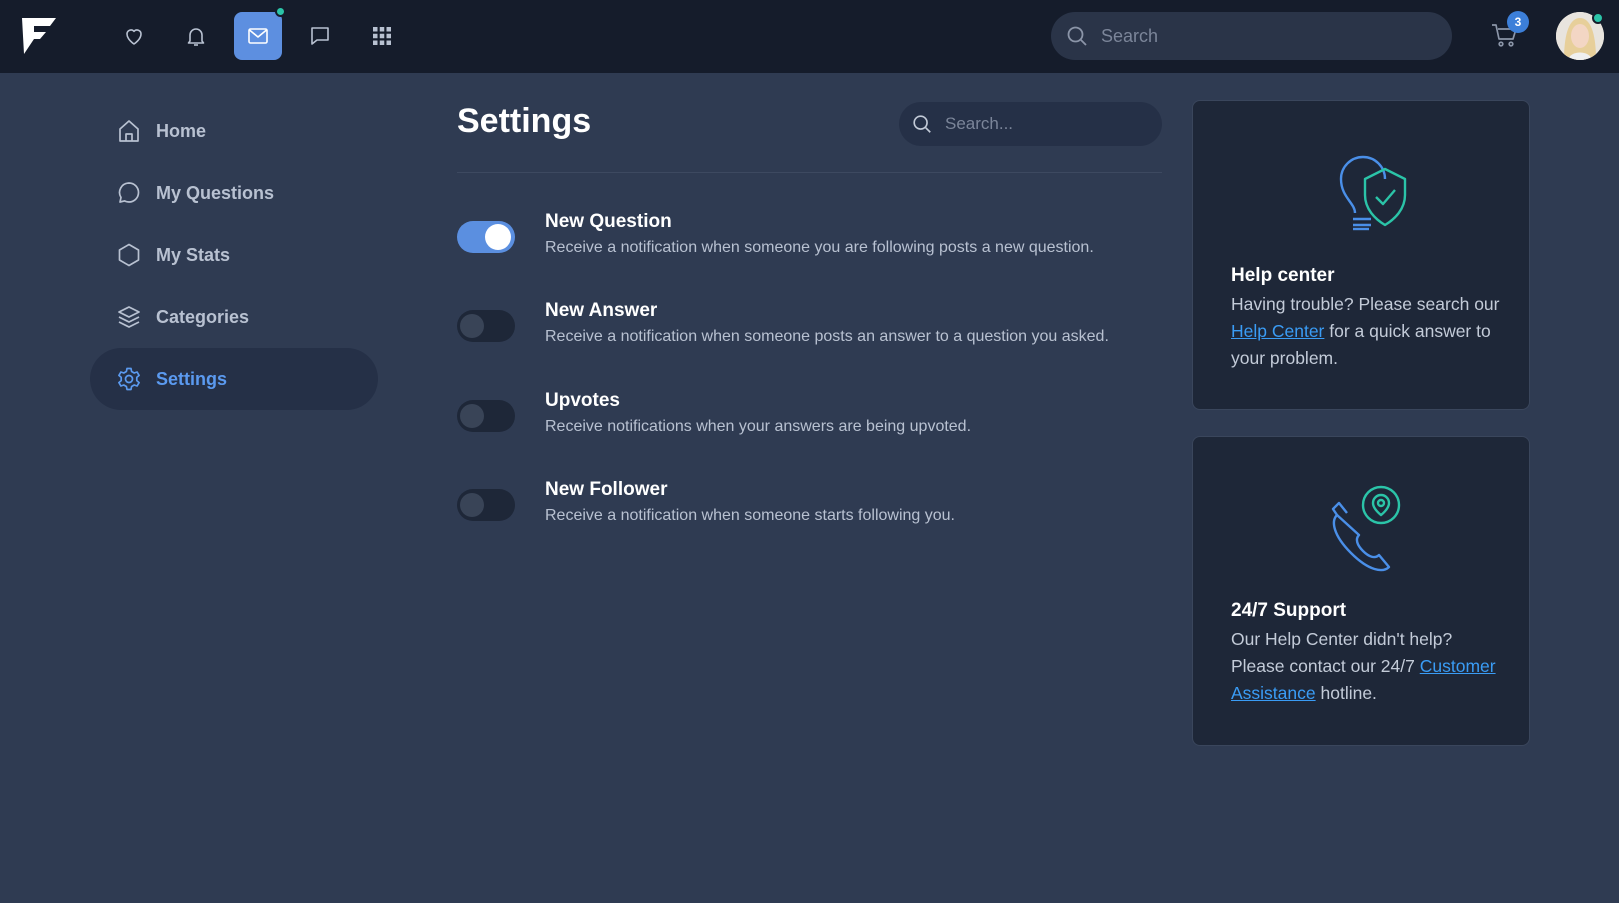 The image size is (1619, 903). I want to click on favorites-button, so click(134, 36).